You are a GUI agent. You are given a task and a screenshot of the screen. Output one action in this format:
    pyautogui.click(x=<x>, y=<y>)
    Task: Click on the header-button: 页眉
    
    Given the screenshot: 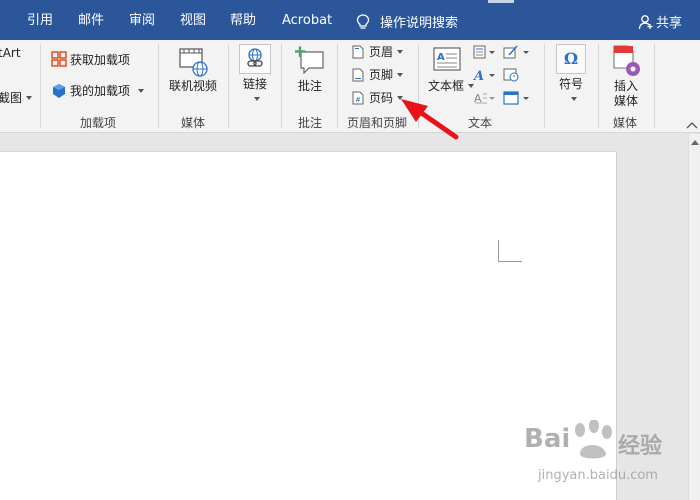 What is the action you would take?
    pyautogui.click(x=386, y=52)
    